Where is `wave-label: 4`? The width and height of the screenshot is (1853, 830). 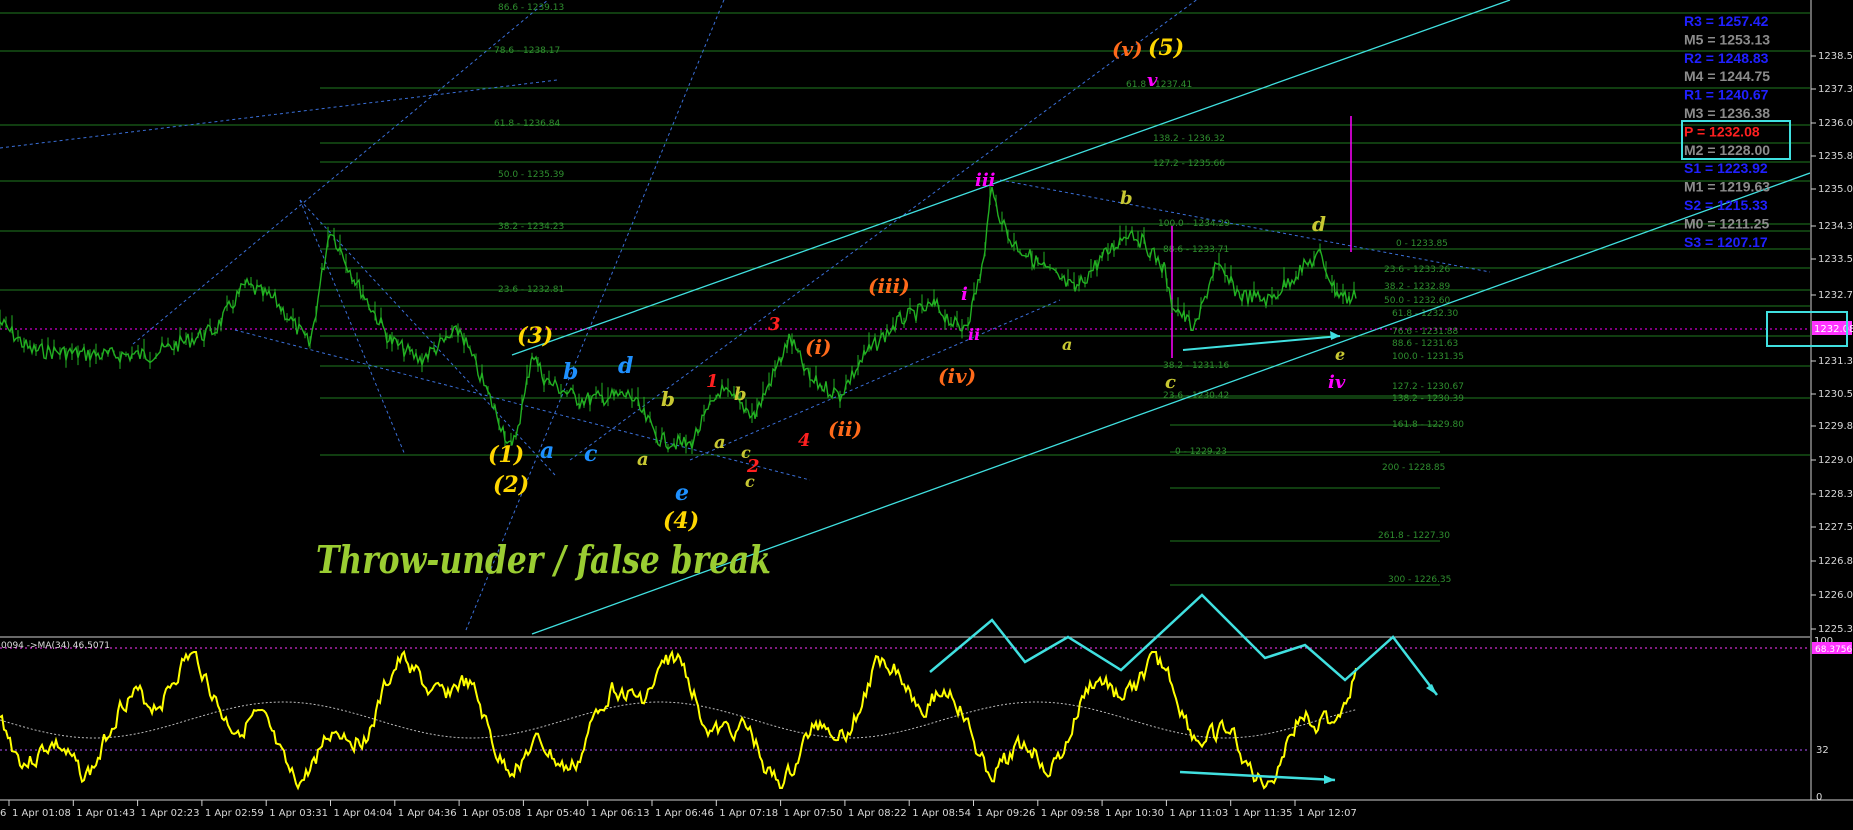
wave-label: 4 is located at coordinates (804, 440).